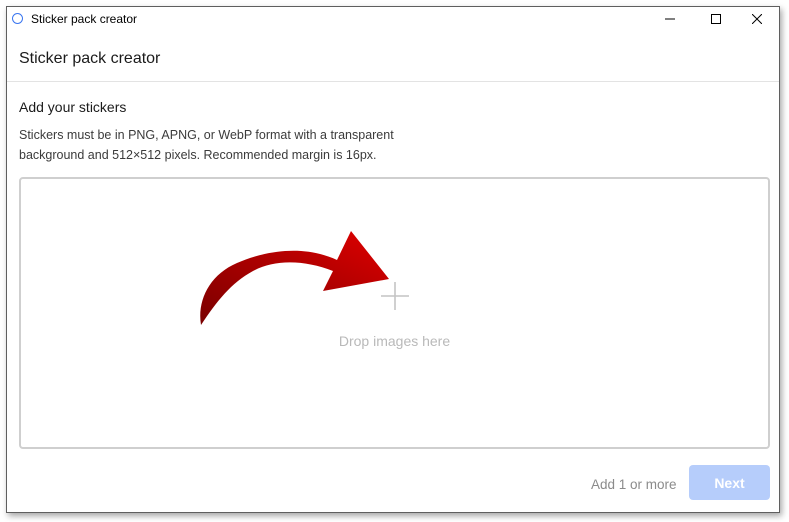  Describe the element at coordinates (294, 278) in the screenshot. I see `red-arrow-annotation` at that location.